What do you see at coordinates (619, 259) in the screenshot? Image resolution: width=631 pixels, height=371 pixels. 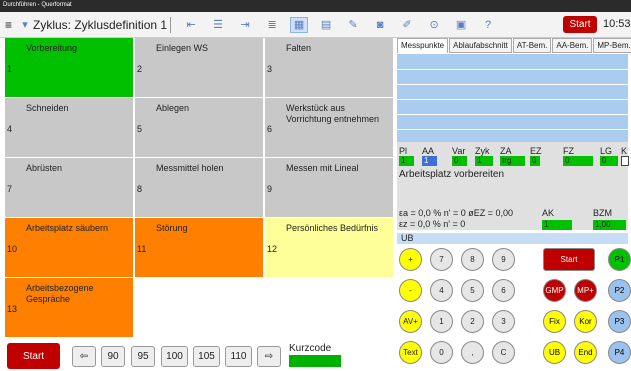 I see `p1-button: P1` at bounding box center [619, 259].